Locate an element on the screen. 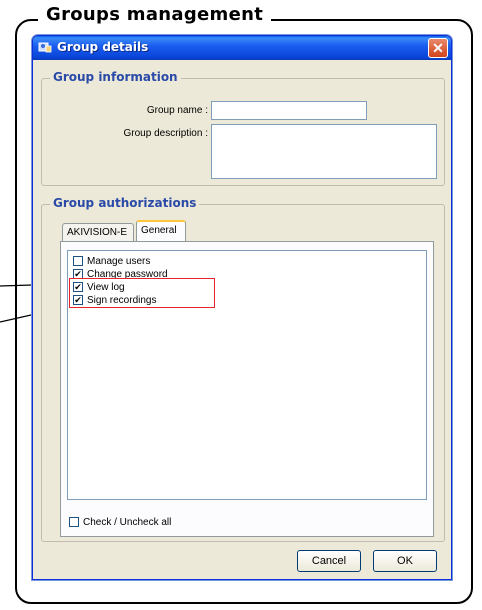 The image size is (482, 610). check-uncheck-all: Check / Uncheck all is located at coordinates (120, 522).